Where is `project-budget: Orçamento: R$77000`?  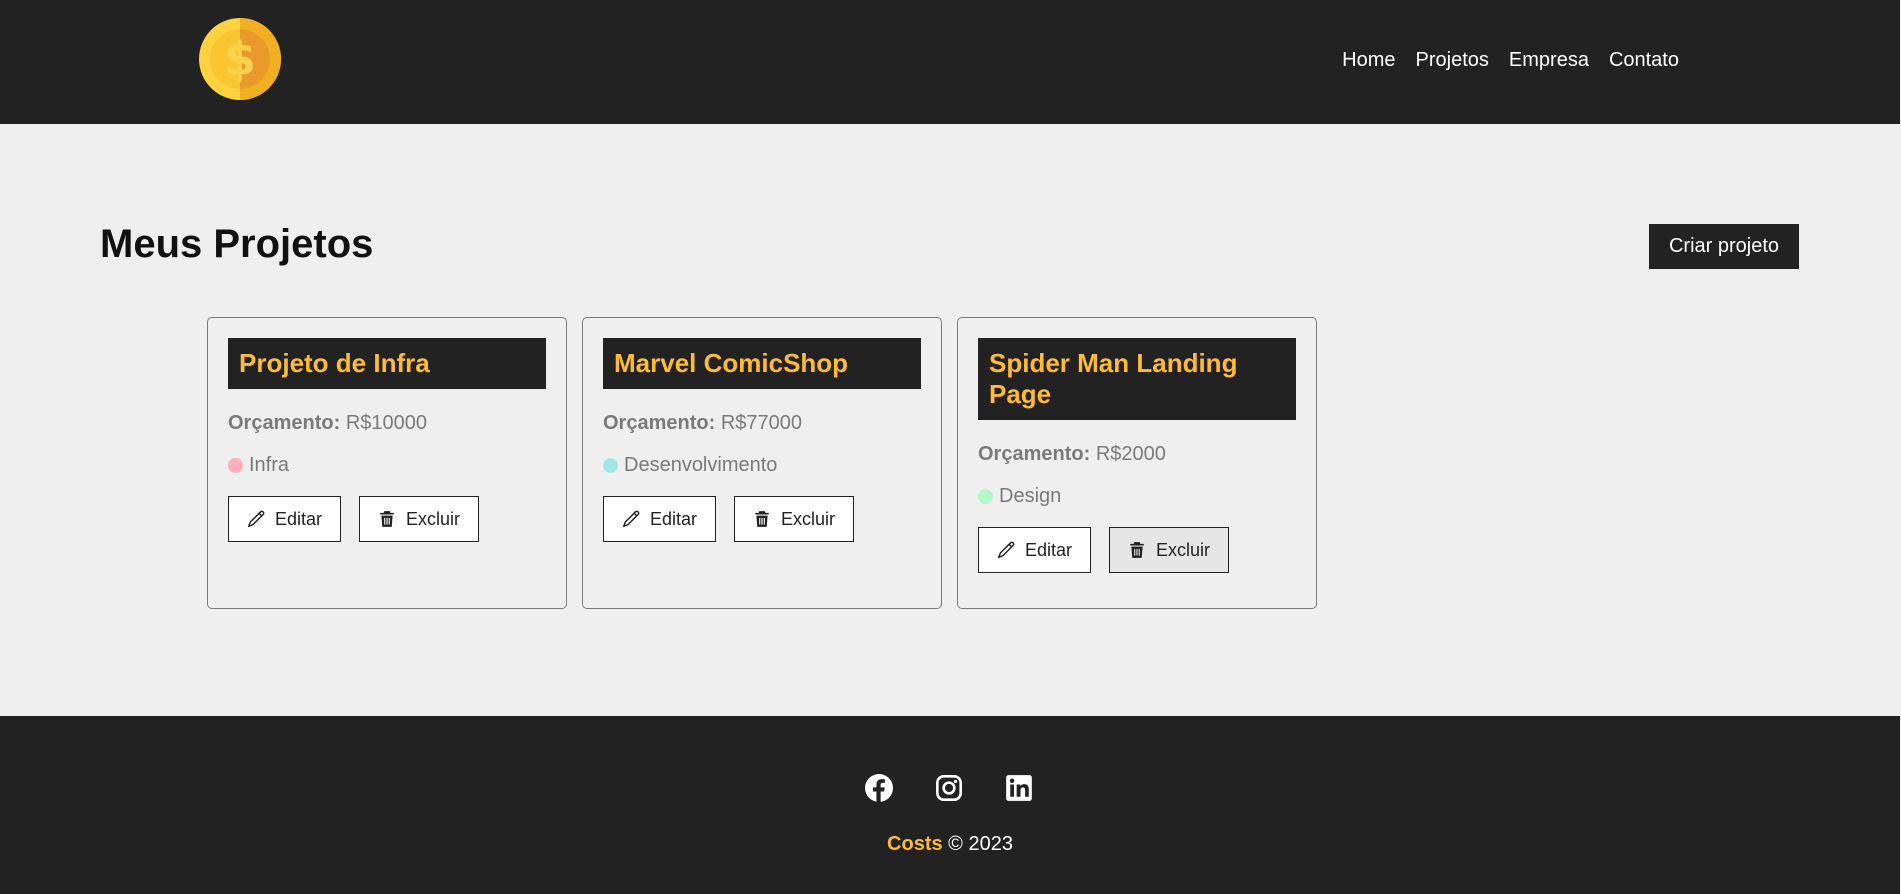 project-budget: Orçamento: R$77000 is located at coordinates (762, 423).